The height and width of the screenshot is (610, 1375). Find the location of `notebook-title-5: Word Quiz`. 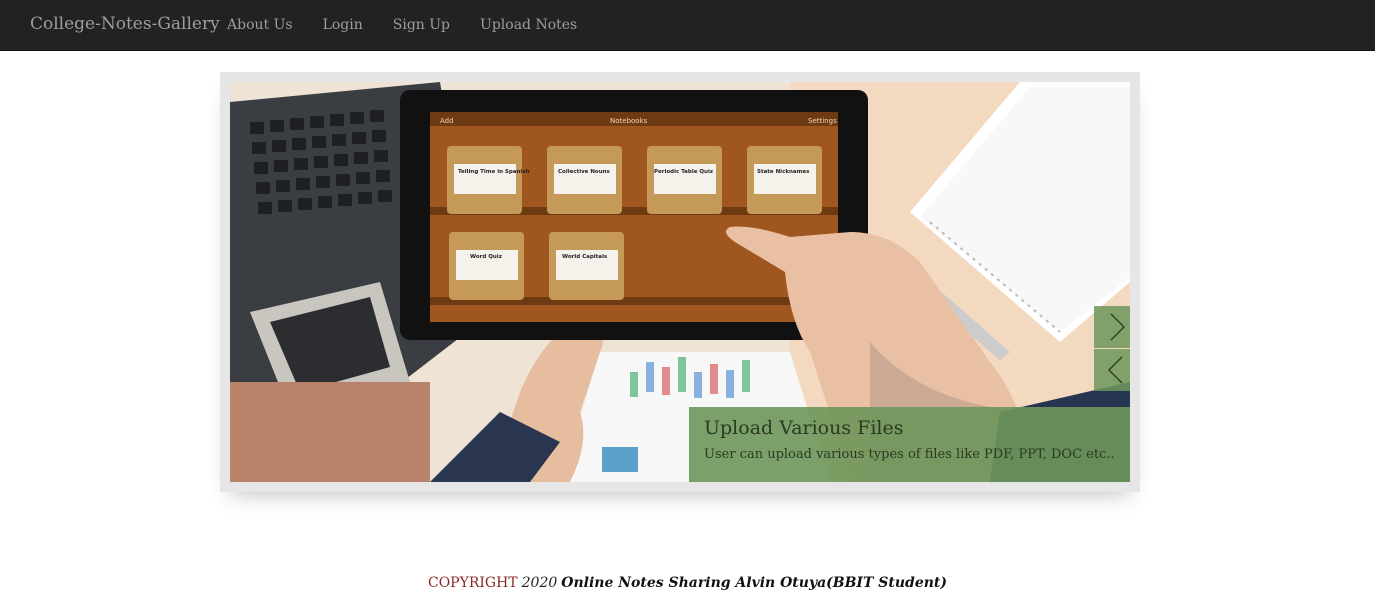

notebook-title-5: Word Quiz is located at coordinates (486, 257).